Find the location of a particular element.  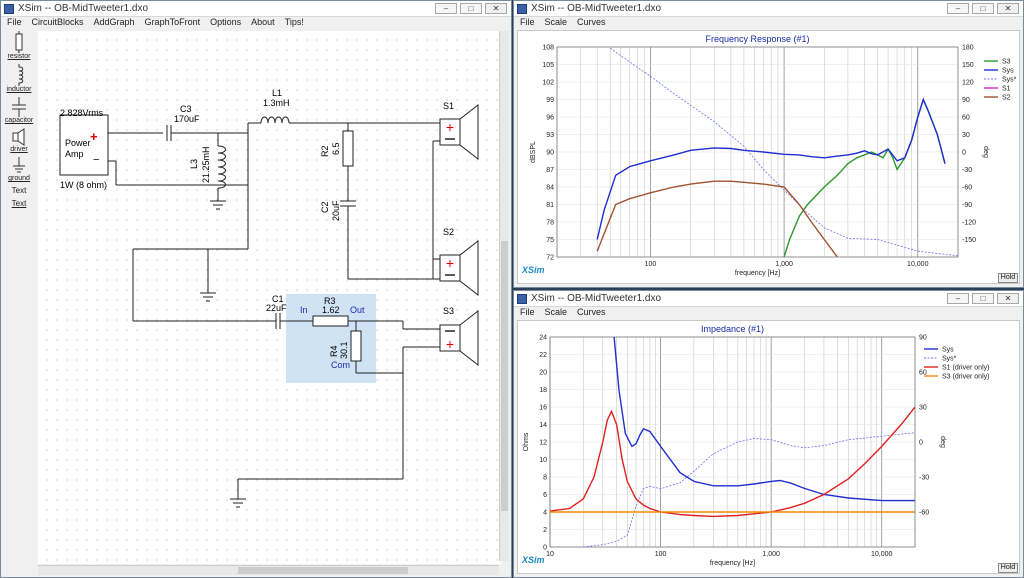

schematic-titlebar: XSim -- OB-MidTweeter1.dxo – □ ✕ is located at coordinates (256, 9).